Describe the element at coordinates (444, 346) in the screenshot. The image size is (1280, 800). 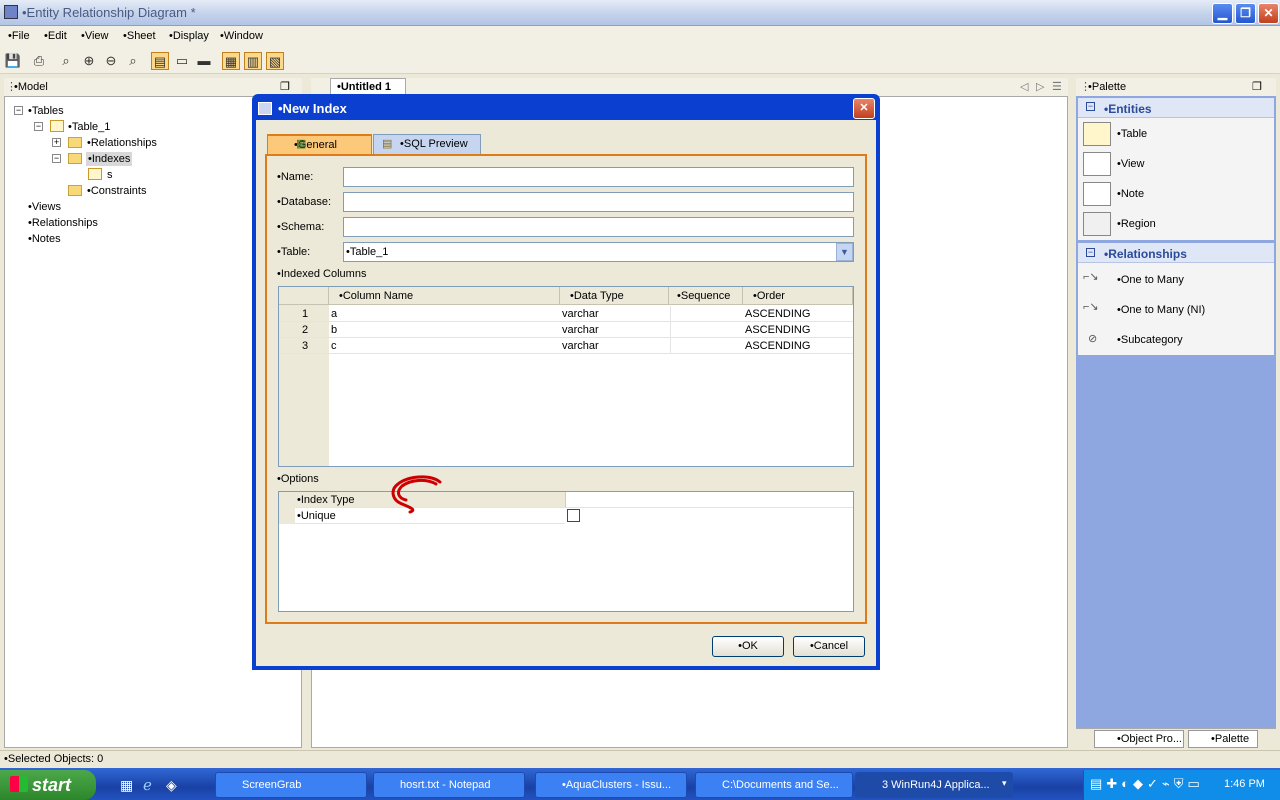
I see `cell-column-name: c` at that location.